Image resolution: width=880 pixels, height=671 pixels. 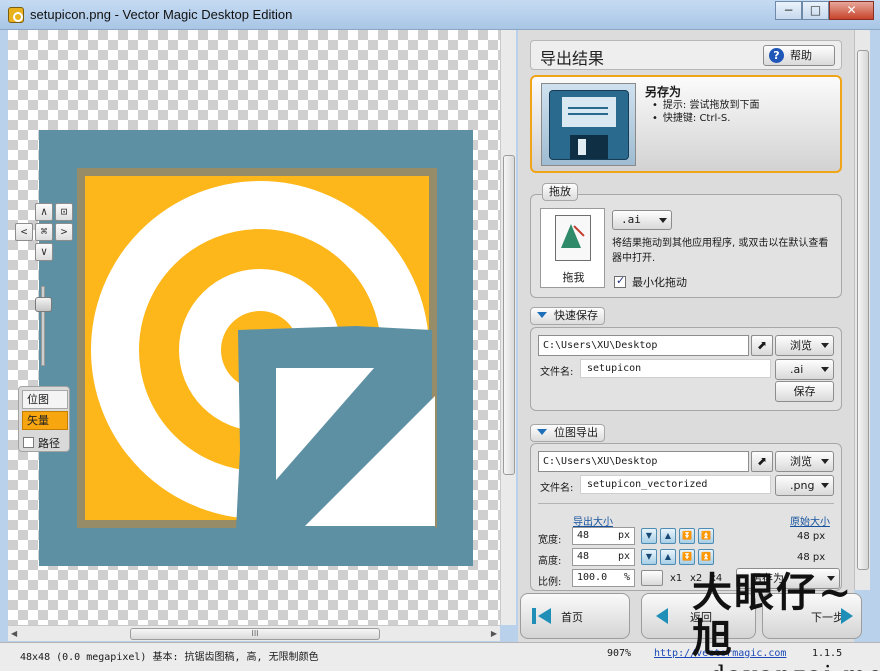 I want to click on save-as-title: 另存为, so click(x=663, y=92).